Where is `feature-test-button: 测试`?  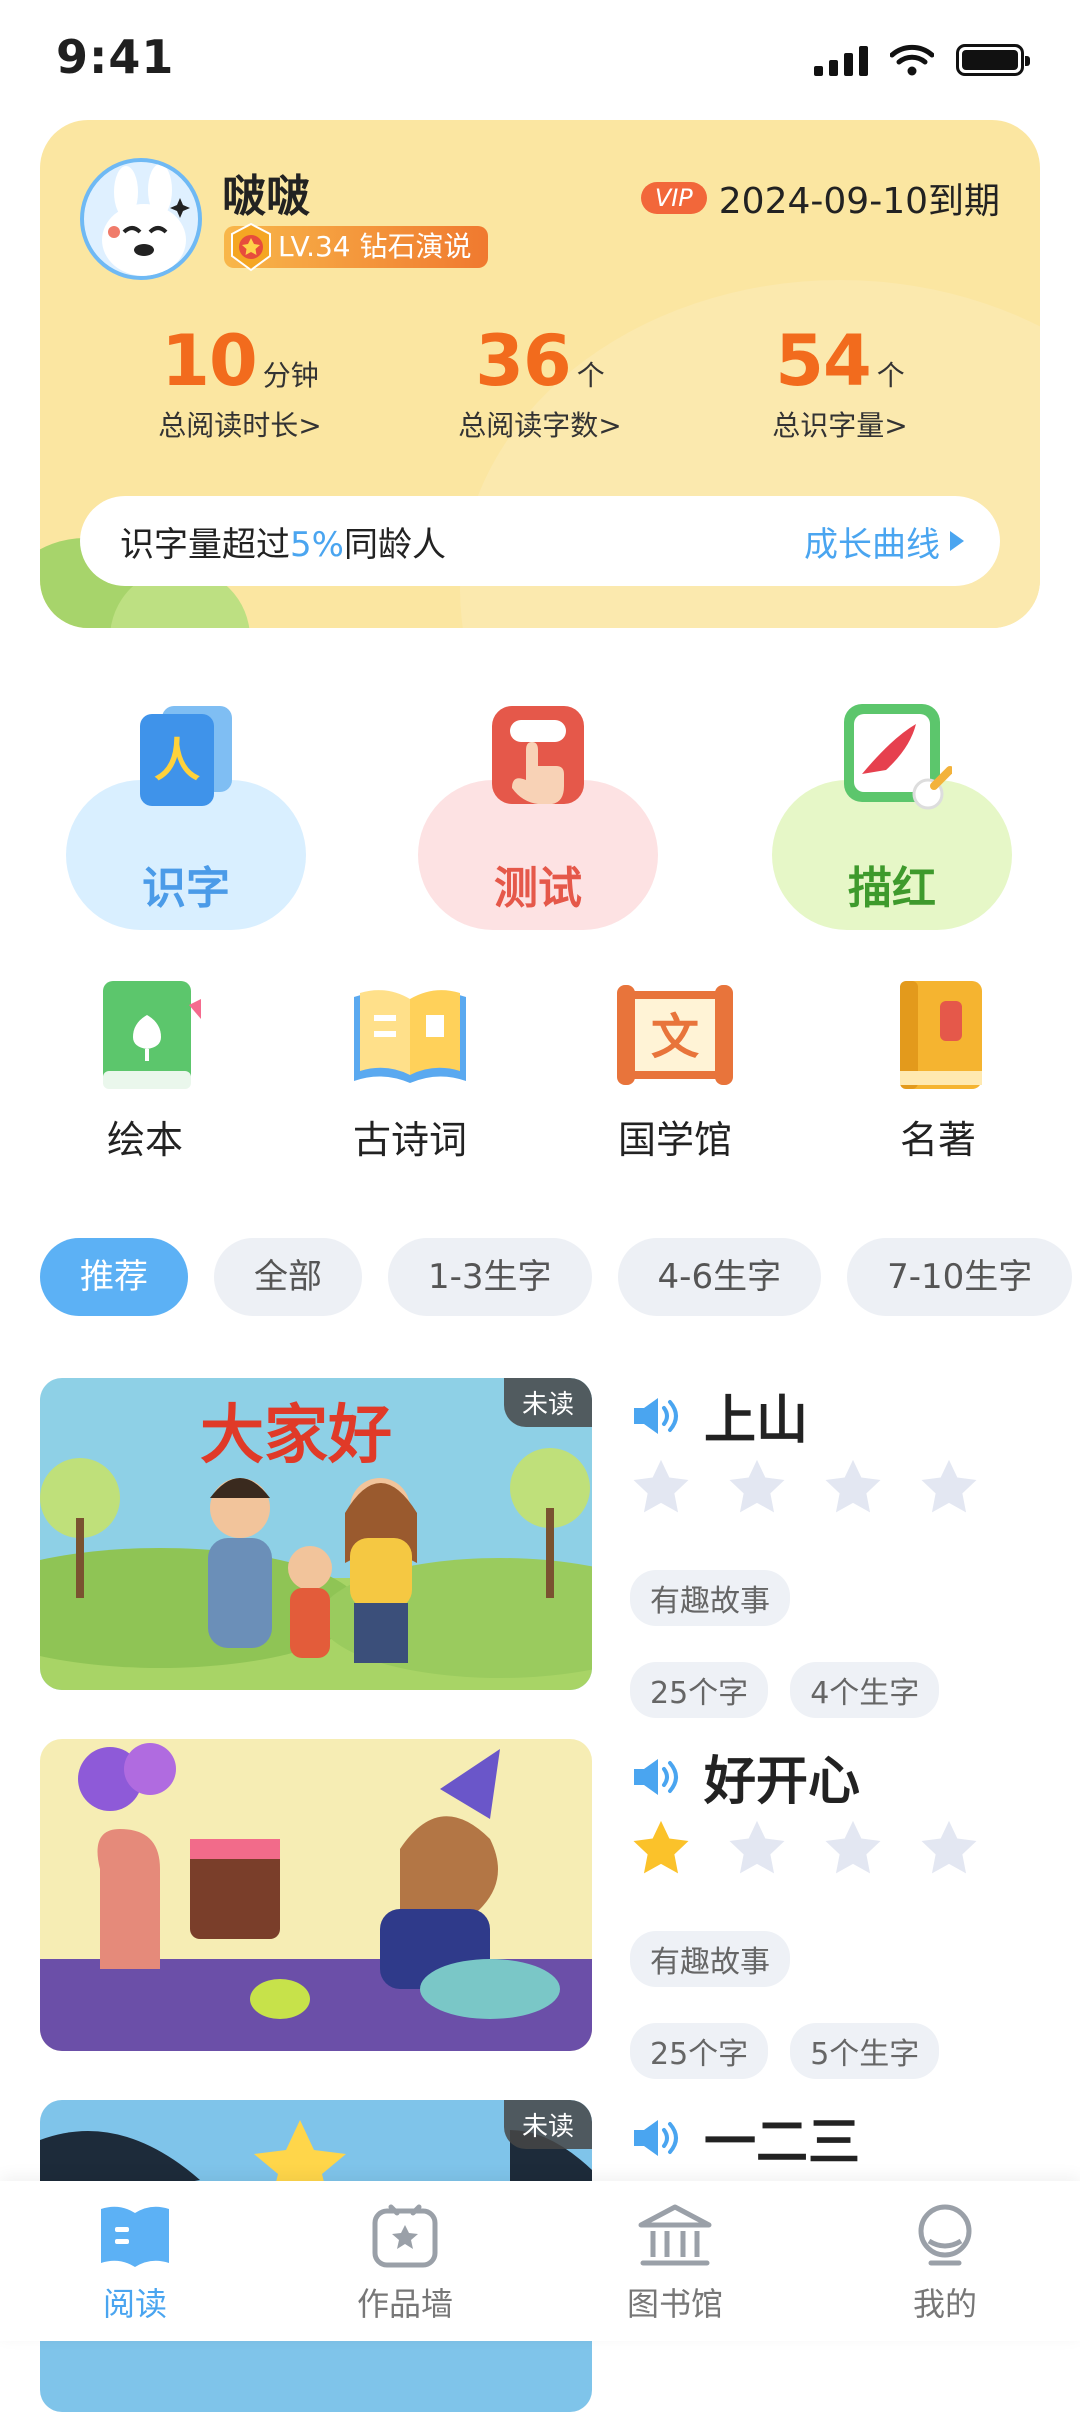 feature-test-button: 测试 is located at coordinates (543, 820).